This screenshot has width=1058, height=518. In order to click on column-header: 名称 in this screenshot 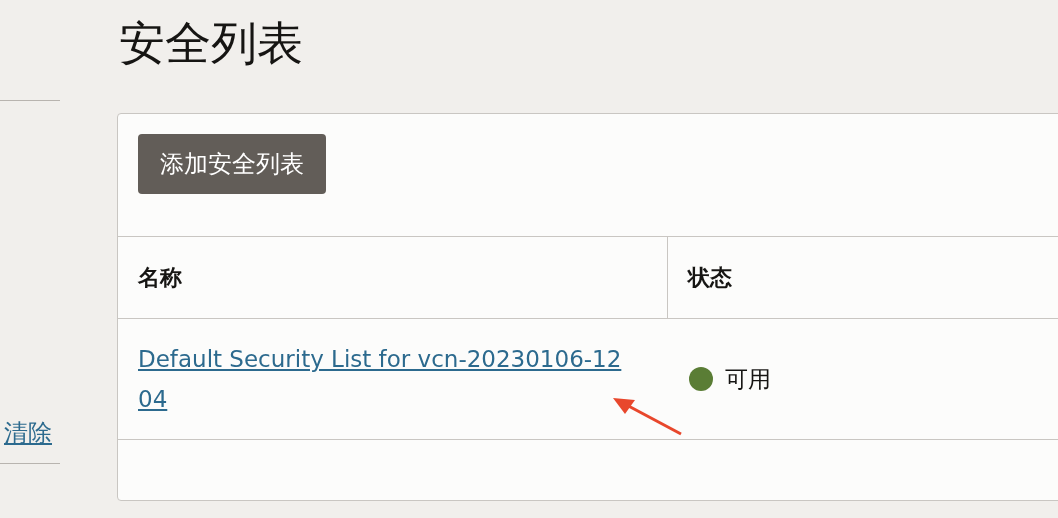, I will do `click(393, 277)`.